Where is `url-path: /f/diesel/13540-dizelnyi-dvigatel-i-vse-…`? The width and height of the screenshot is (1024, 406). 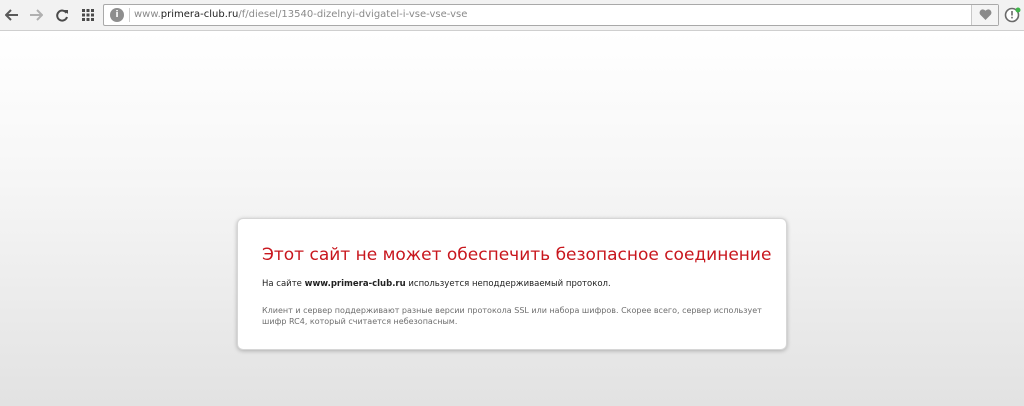
url-path: /f/diesel/13540-dizelnyi-dvigatel-i-vse-… is located at coordinates (353, 14).